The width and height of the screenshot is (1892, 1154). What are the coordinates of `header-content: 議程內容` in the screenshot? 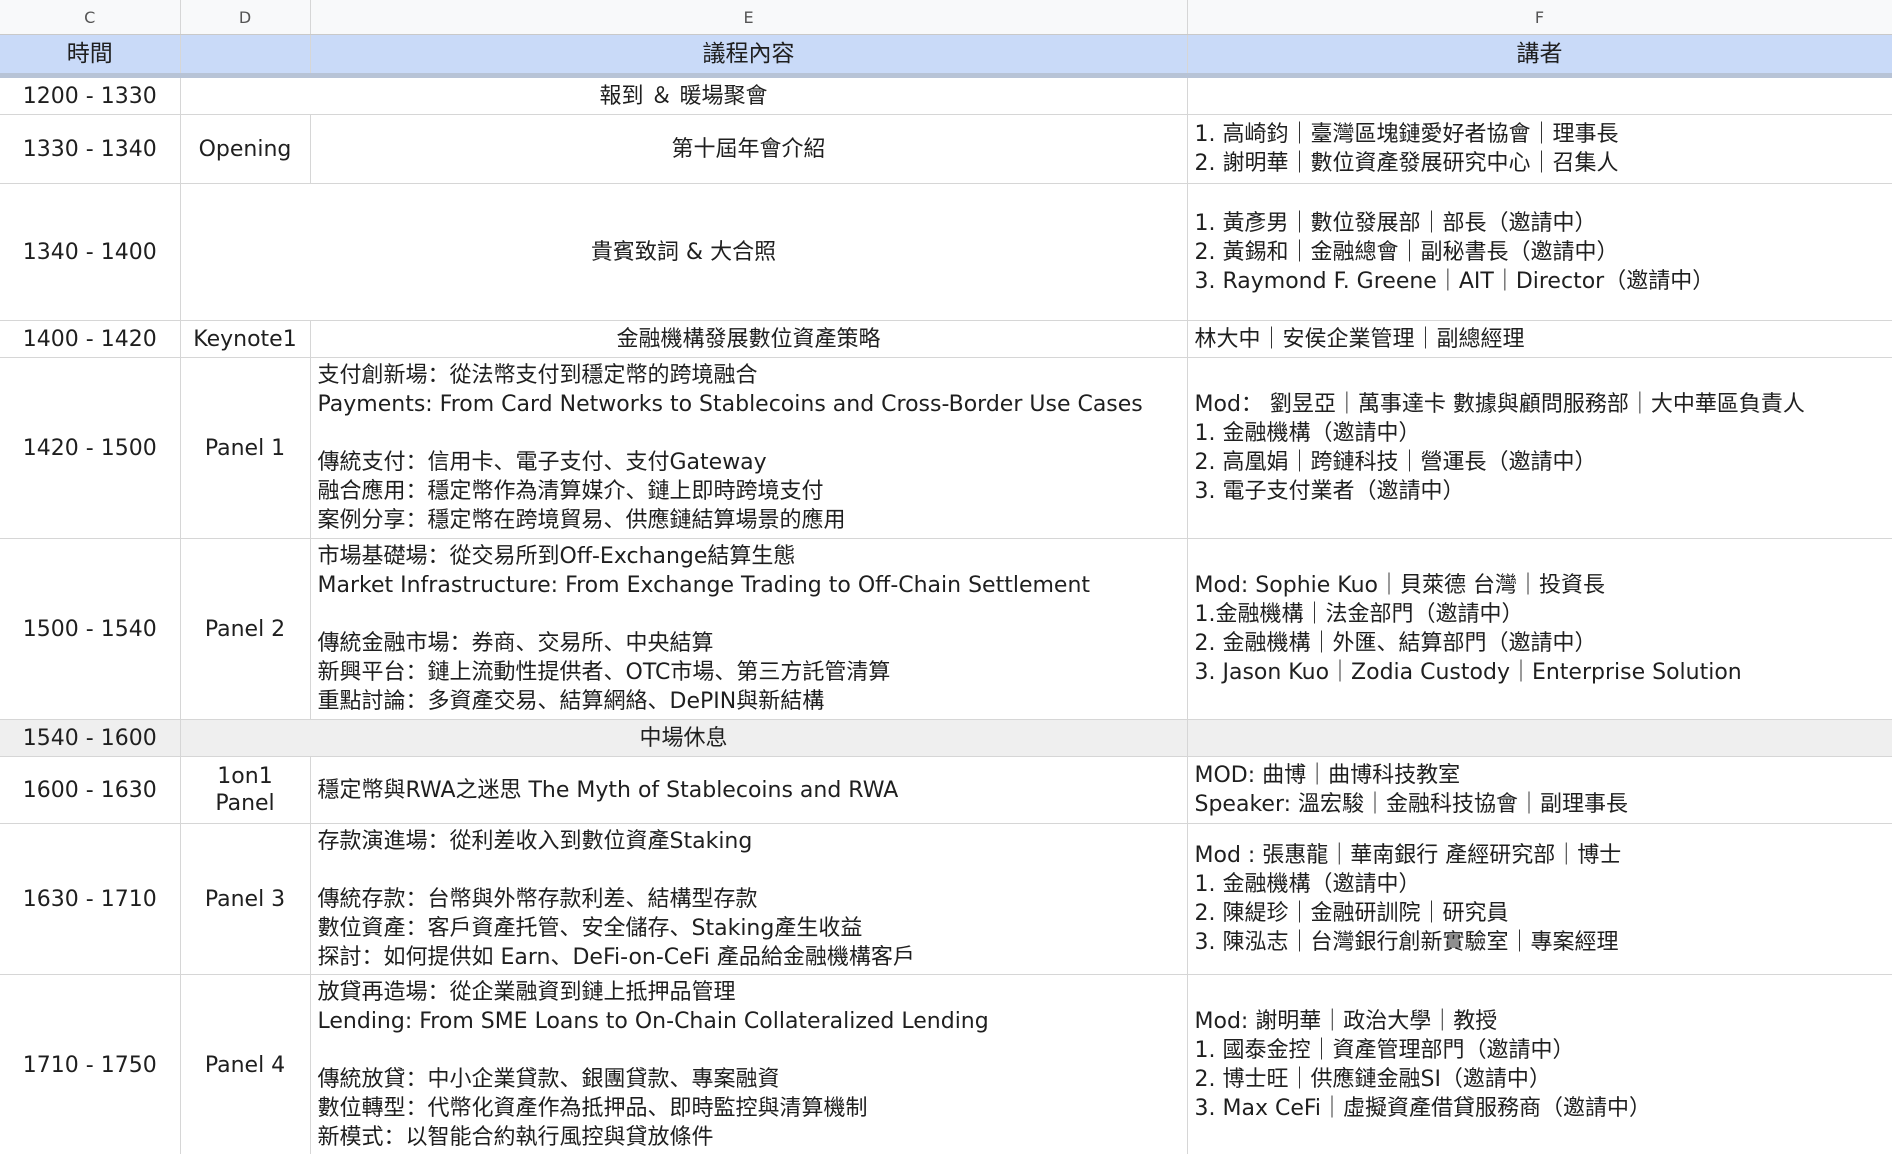 It's located at (749, 56).